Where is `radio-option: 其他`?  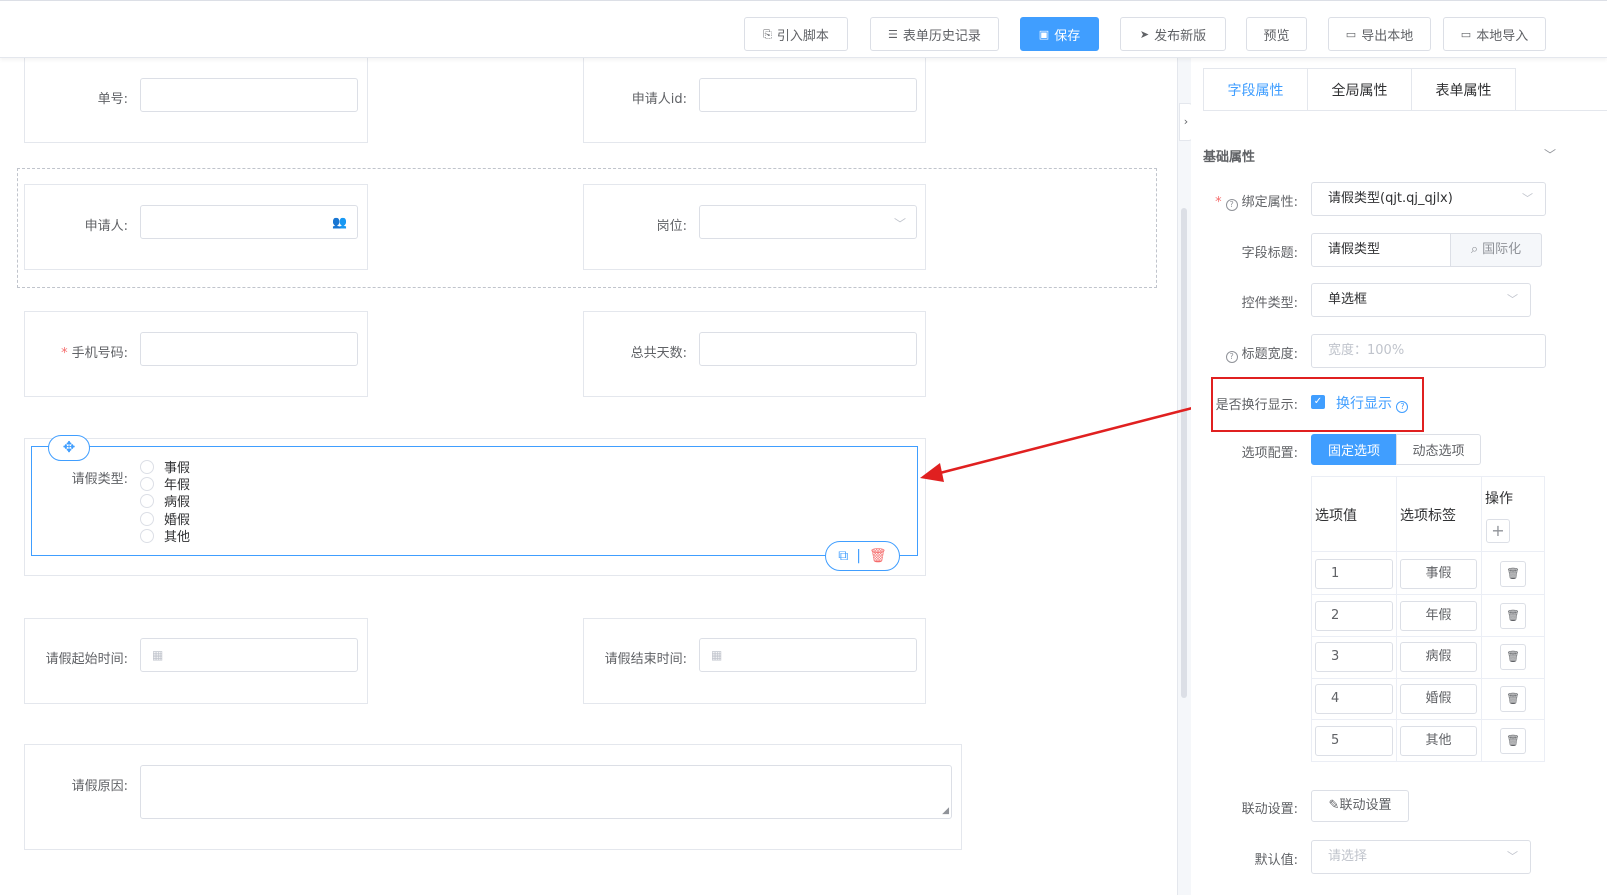 radio-option: 其他 is located at coordinates (165, 536).